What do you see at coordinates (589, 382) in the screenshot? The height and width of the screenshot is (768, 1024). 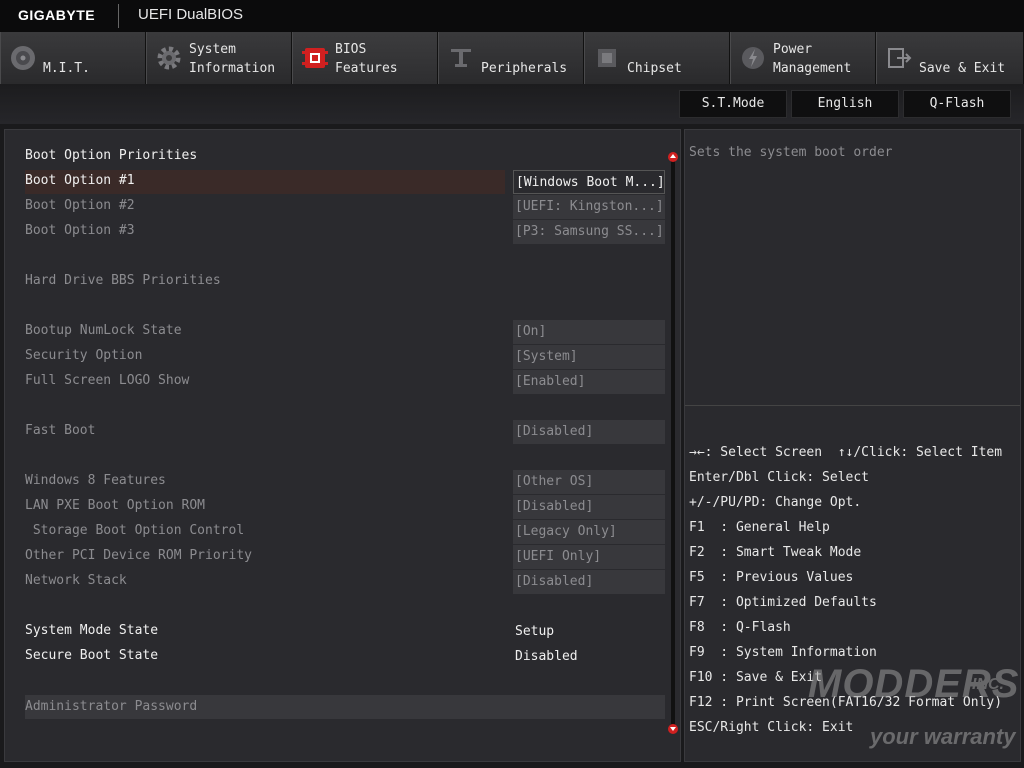 I see `logo-show-value: [Enabled]` at bounding box center [589, 382].